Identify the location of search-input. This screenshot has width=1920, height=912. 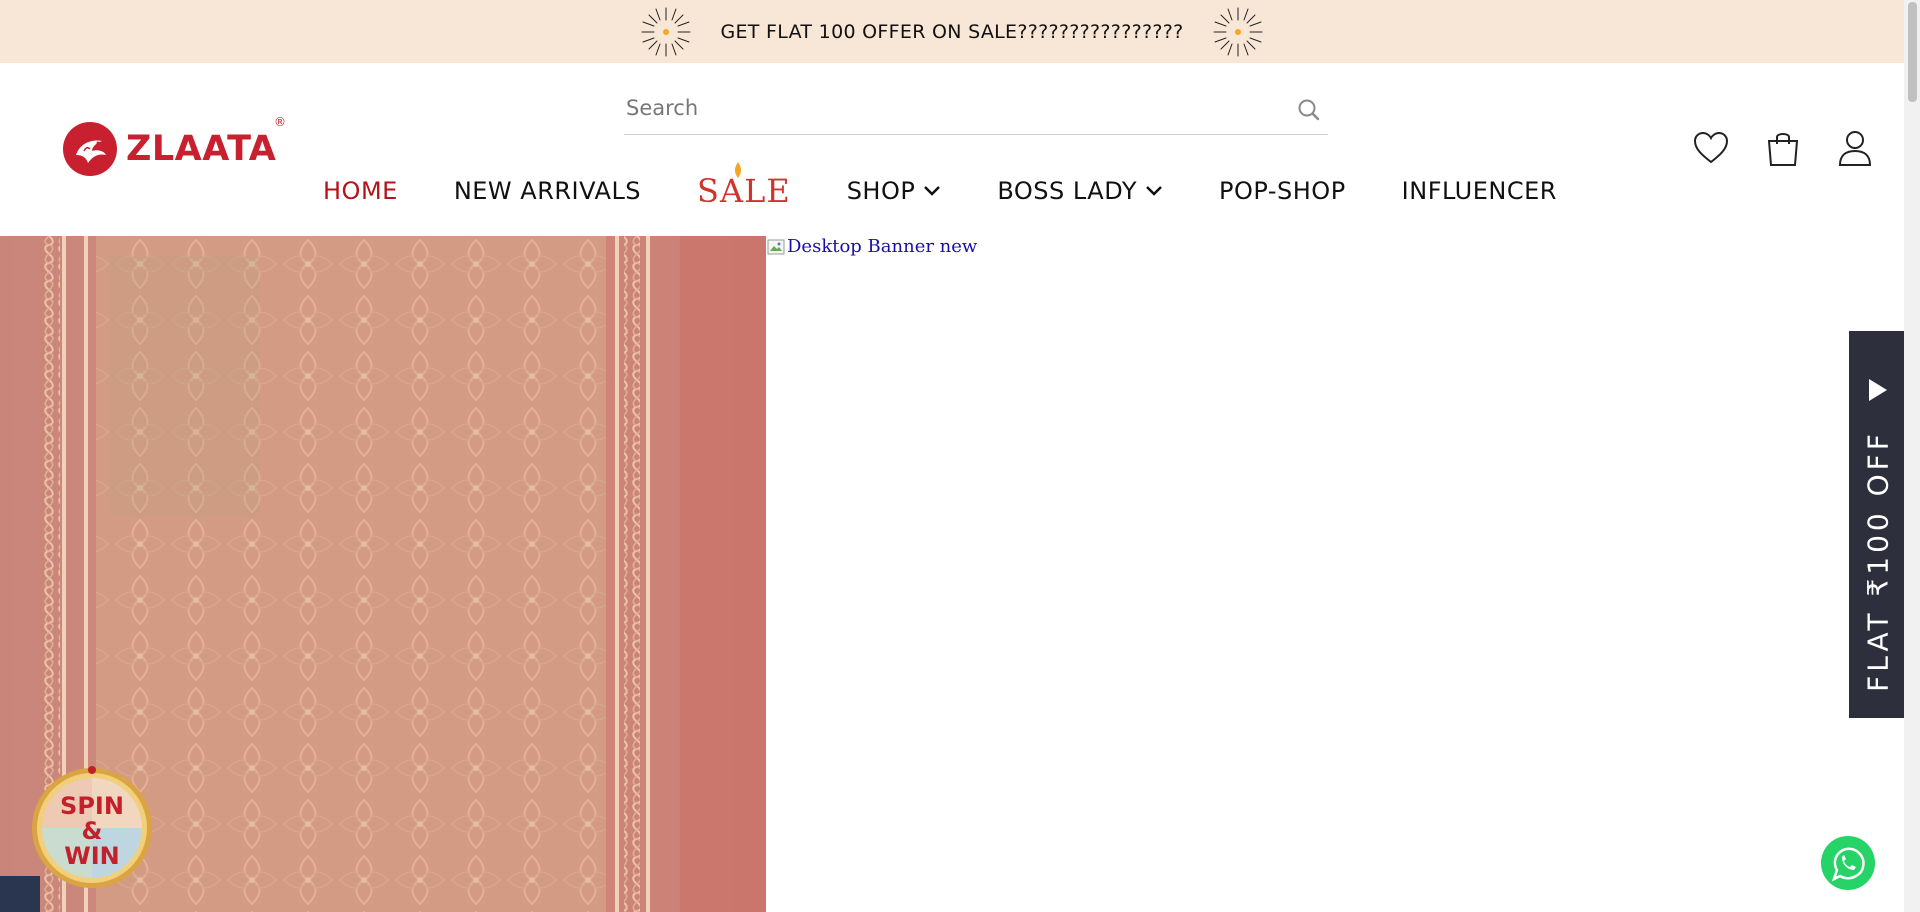
(944, 108).